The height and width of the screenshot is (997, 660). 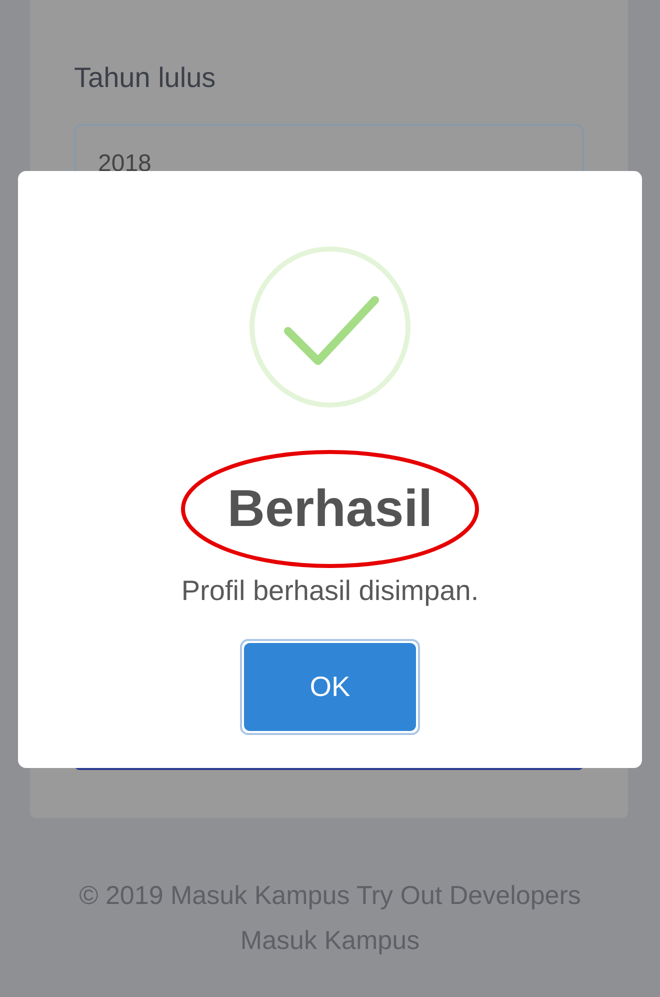 I want to click on field-label: Tahun lulus, so click(x=145, y=78).